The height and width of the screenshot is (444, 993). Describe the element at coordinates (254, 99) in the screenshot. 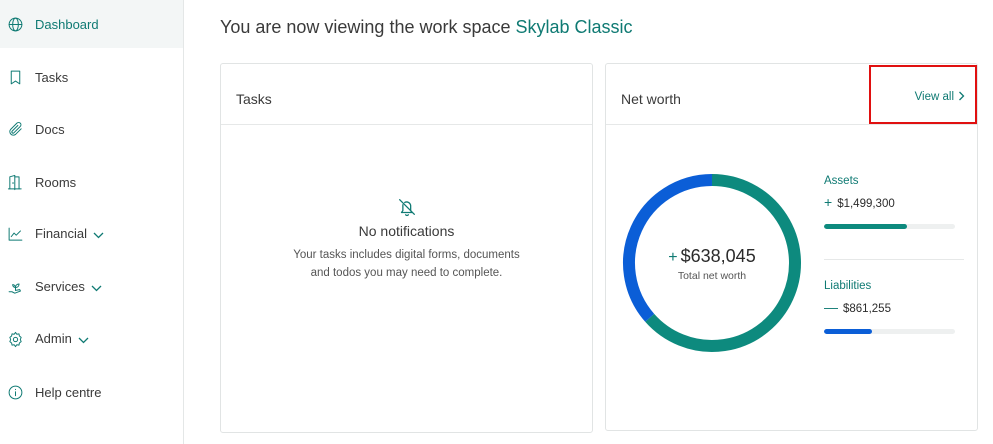

I see `tasks-card-title: Tasks` at that location.